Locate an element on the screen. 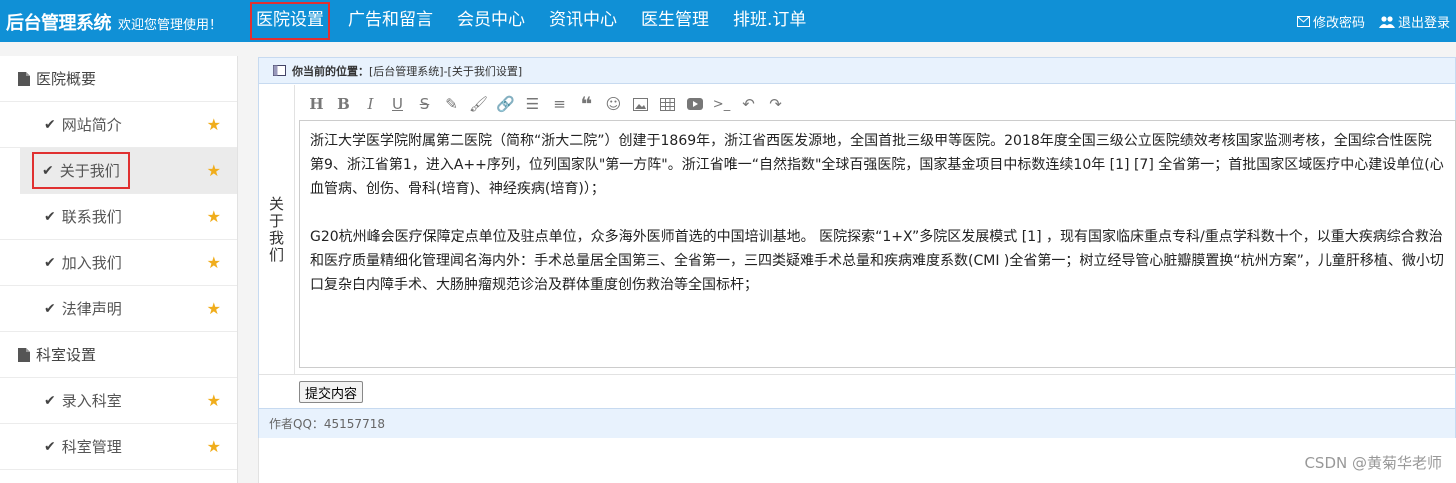 This screenshot has height=483, width=1456. link-icon: 🔗 is located at coordinates (505, 104).